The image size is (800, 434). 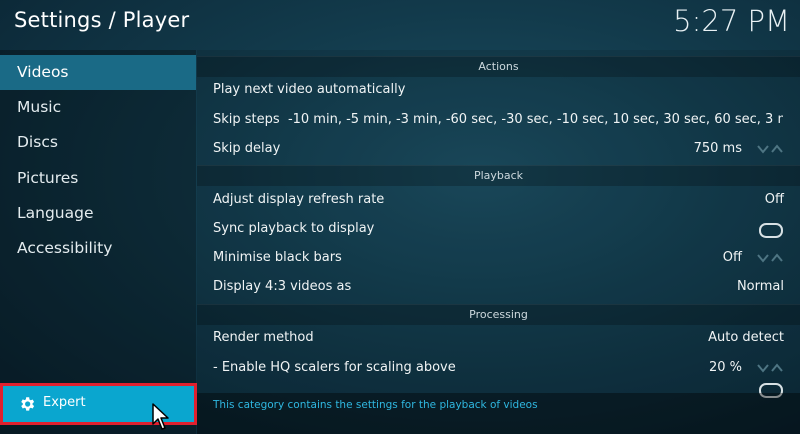 What do you see at coordinates (498, 287) in the screenshot?
I see `setting-row-display-43: Display 4:3 videos as Normal` at bounding box center [498, 287].